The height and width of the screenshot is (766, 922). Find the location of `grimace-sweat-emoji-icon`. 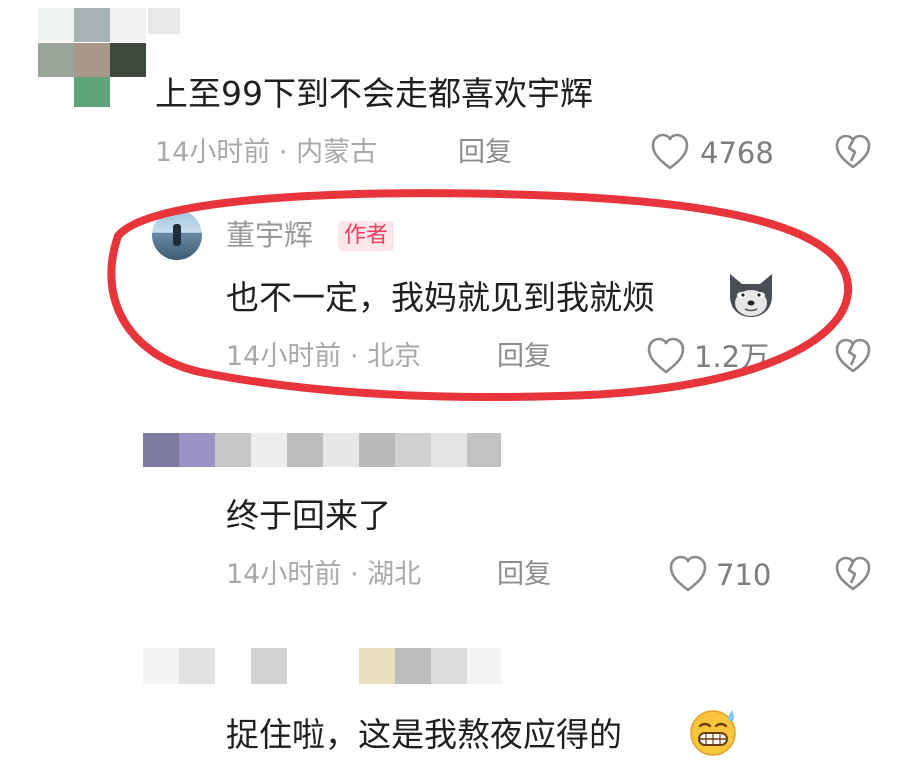

grimace-sweat-emoji-icon is located at coordinates (713, 733).